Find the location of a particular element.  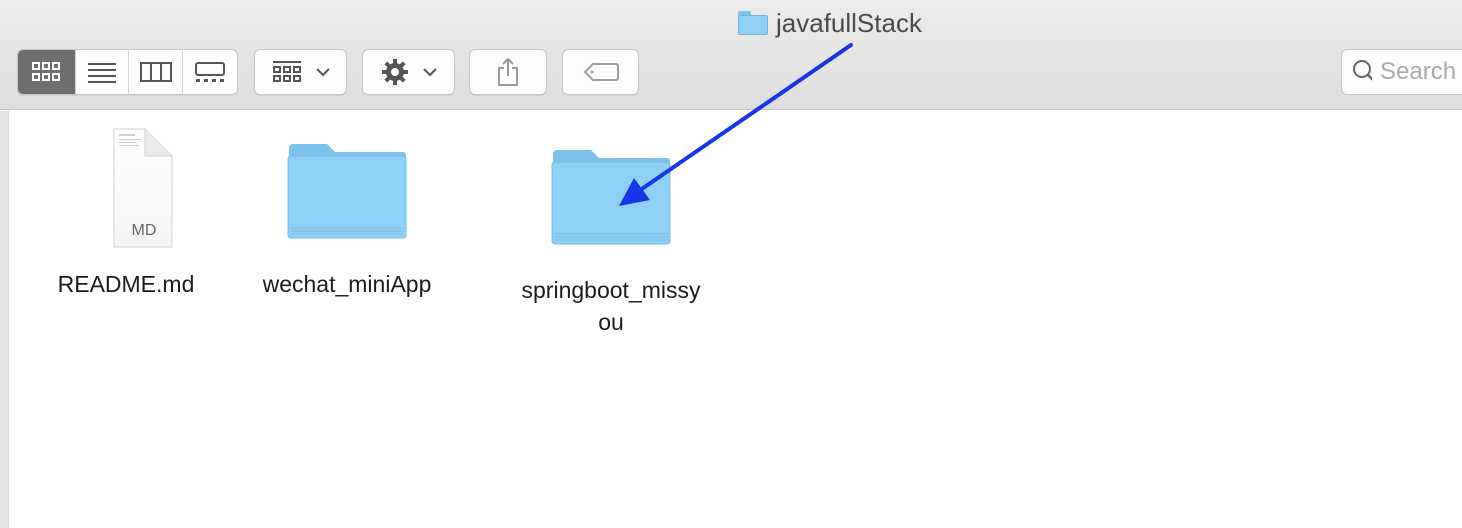

share-button is located at coordinates (508, 72).